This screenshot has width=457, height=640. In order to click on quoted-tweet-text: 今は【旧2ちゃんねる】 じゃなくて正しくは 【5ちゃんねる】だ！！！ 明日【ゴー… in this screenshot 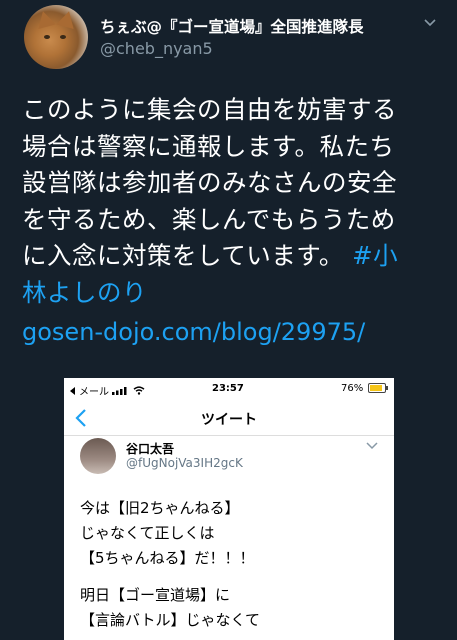, I will do `click(235, 564)`.